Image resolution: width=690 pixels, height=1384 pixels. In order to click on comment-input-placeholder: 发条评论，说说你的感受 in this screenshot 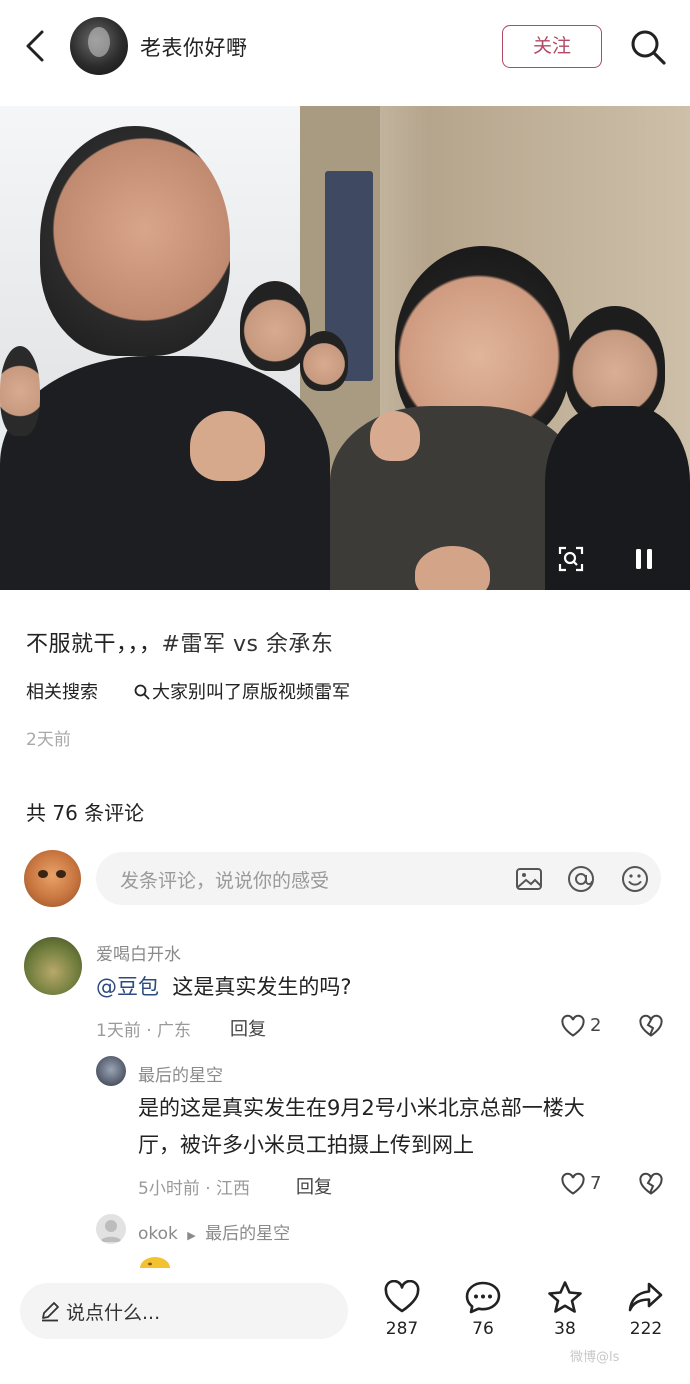, I will do `click(225, 881)`.